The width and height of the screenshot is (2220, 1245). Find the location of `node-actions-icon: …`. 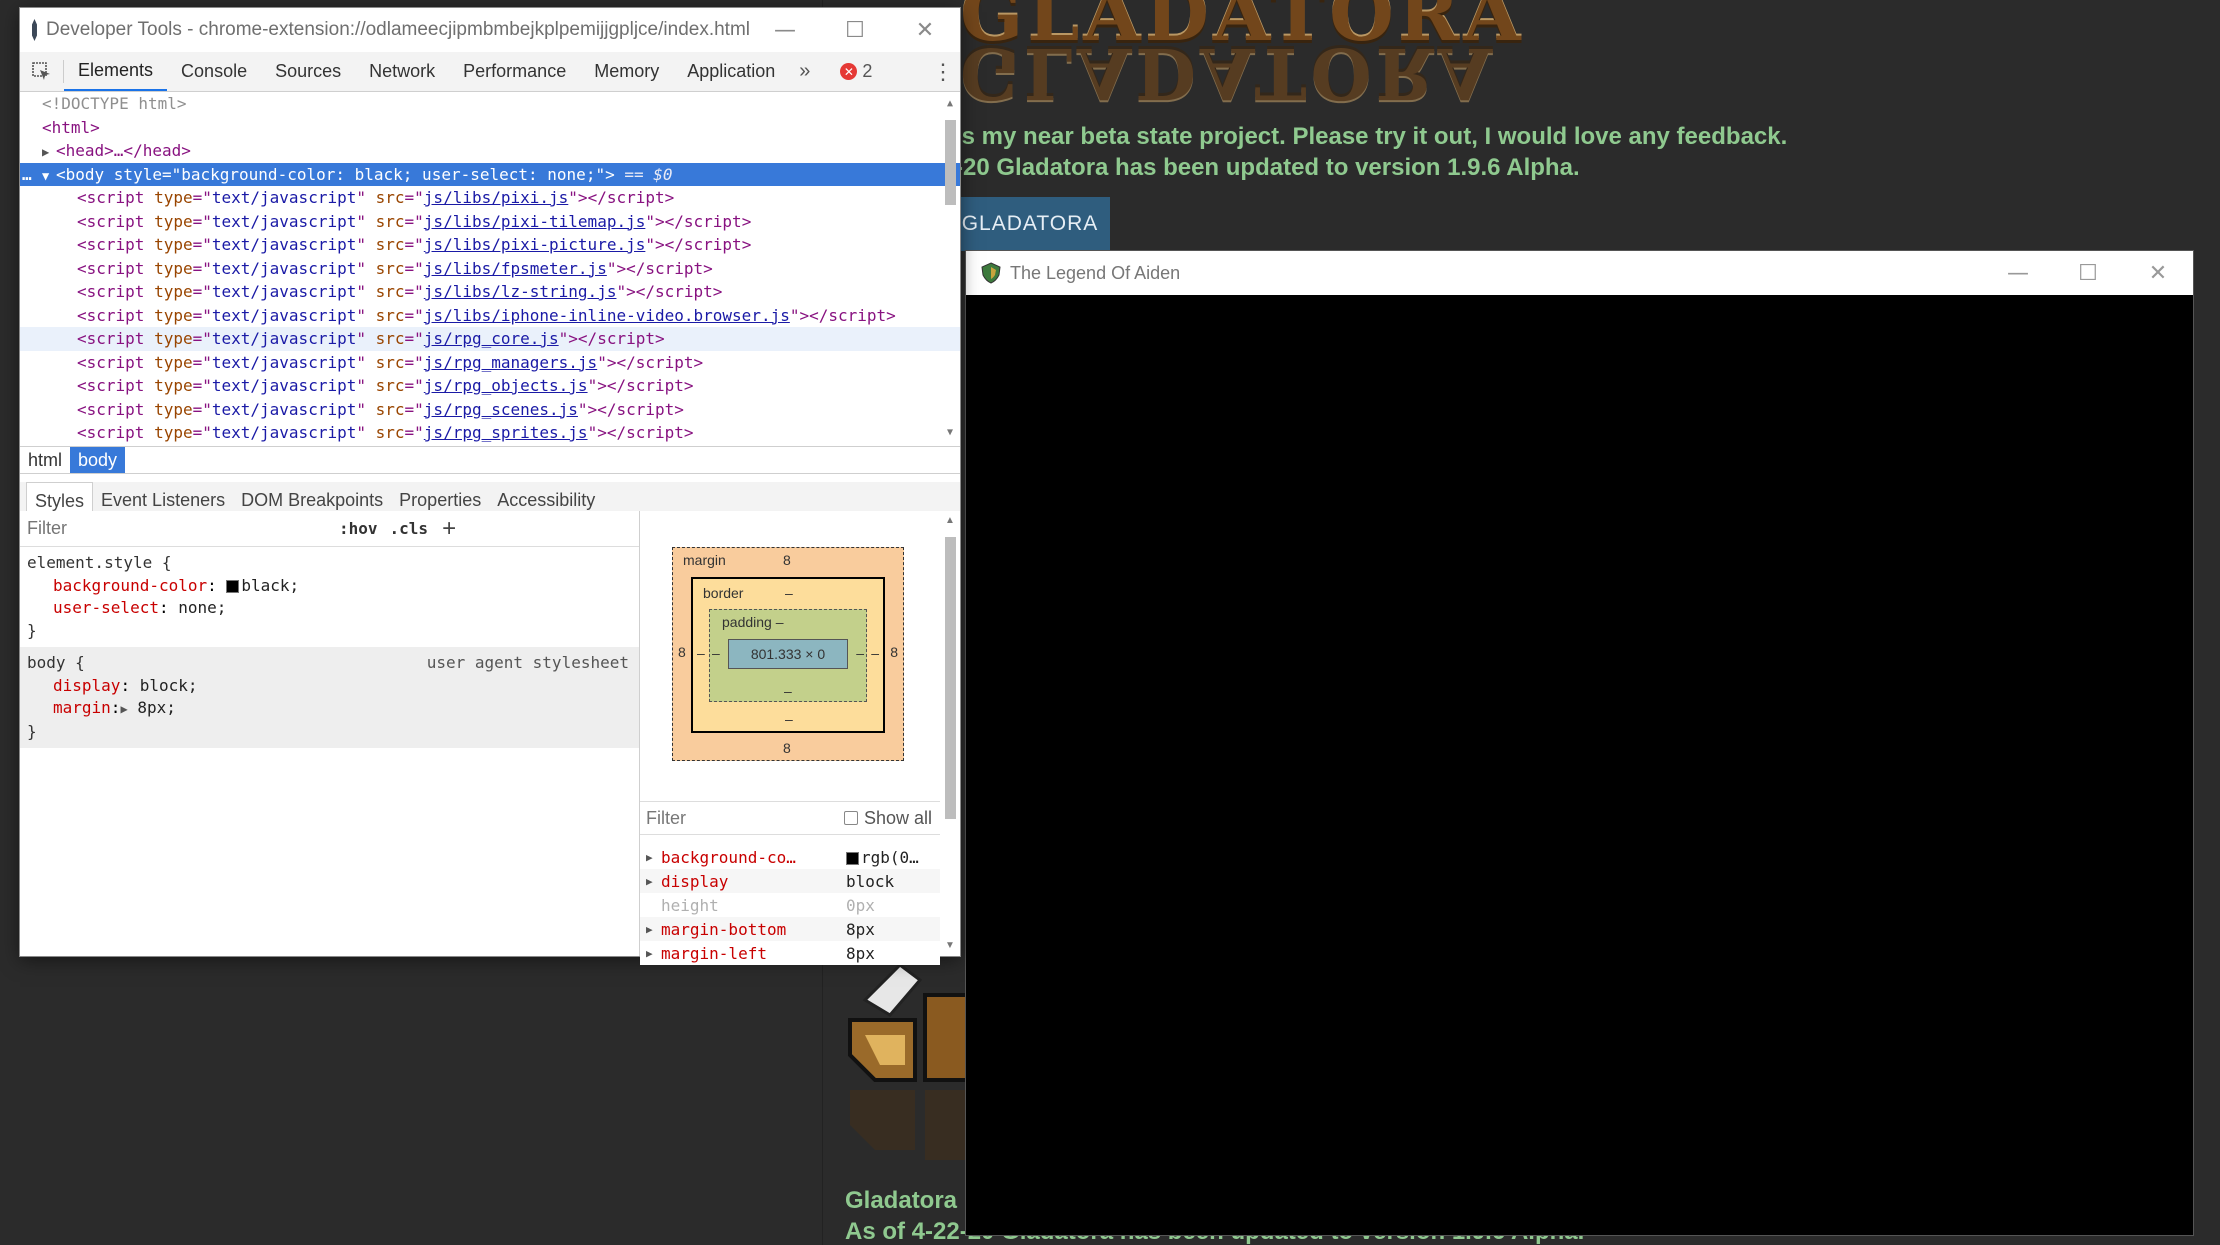

node-actions-icon: … is located at coordinates (27, 175).